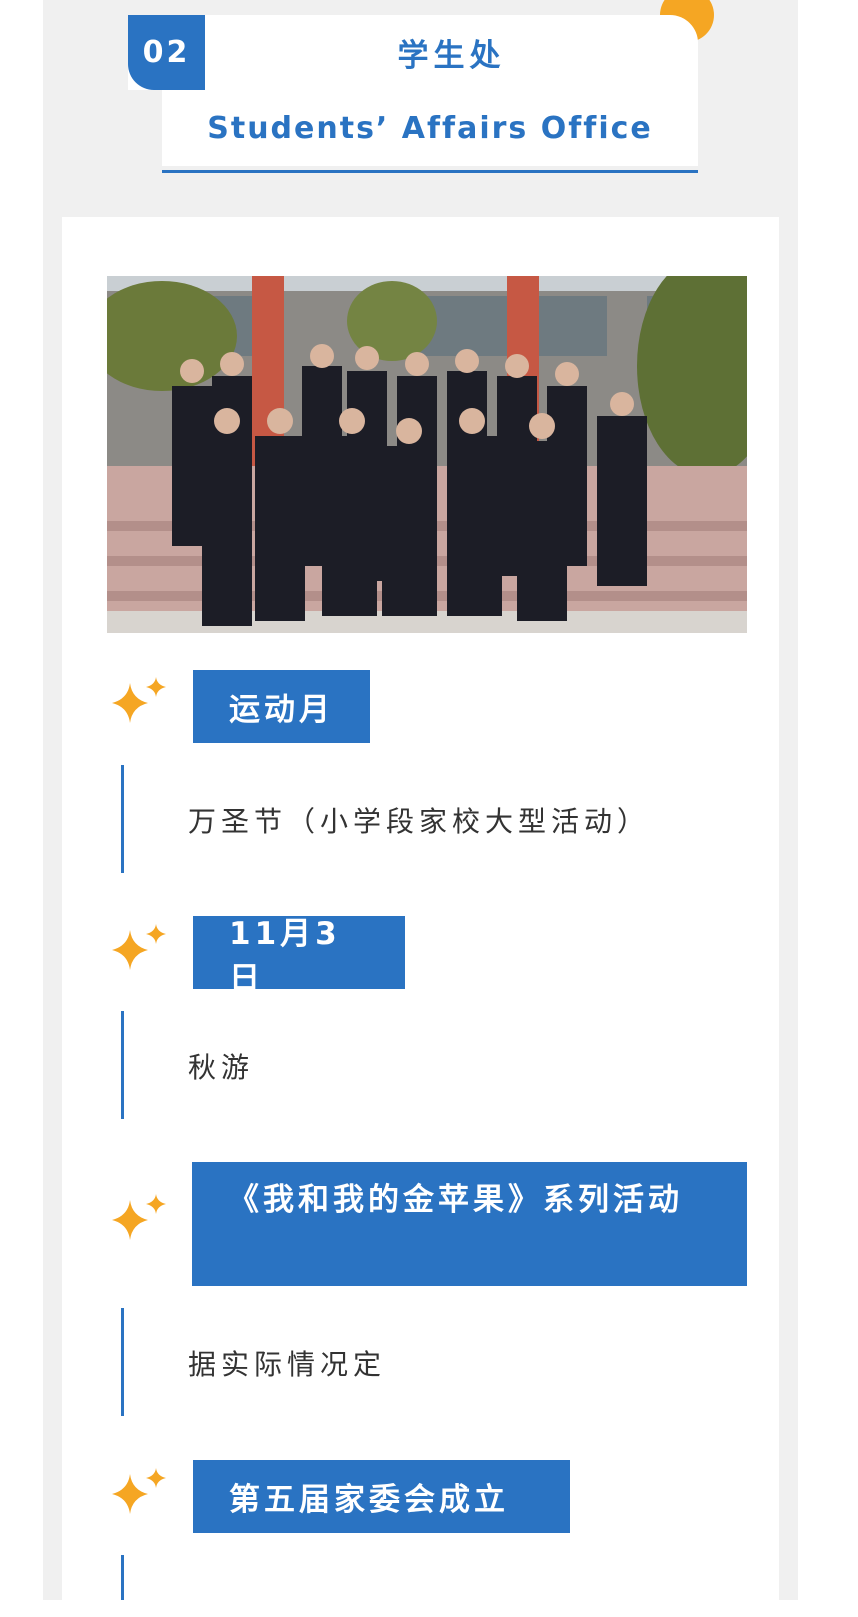 This screenshot has height=1617, width=858. I want to click on event-title-tag: 《我和我的金苹果》系列活动, so click(469, 1224).